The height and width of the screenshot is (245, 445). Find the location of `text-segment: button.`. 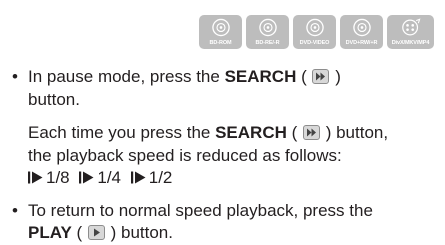

text-segment: button. is located at coordinates (54, 99).